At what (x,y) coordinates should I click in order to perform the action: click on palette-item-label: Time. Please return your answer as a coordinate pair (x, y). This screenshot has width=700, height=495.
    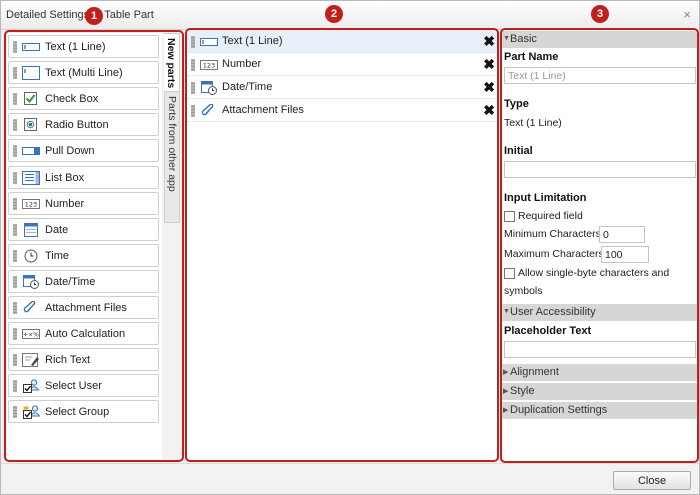
    Looking at the image, I should click on (57, 255).